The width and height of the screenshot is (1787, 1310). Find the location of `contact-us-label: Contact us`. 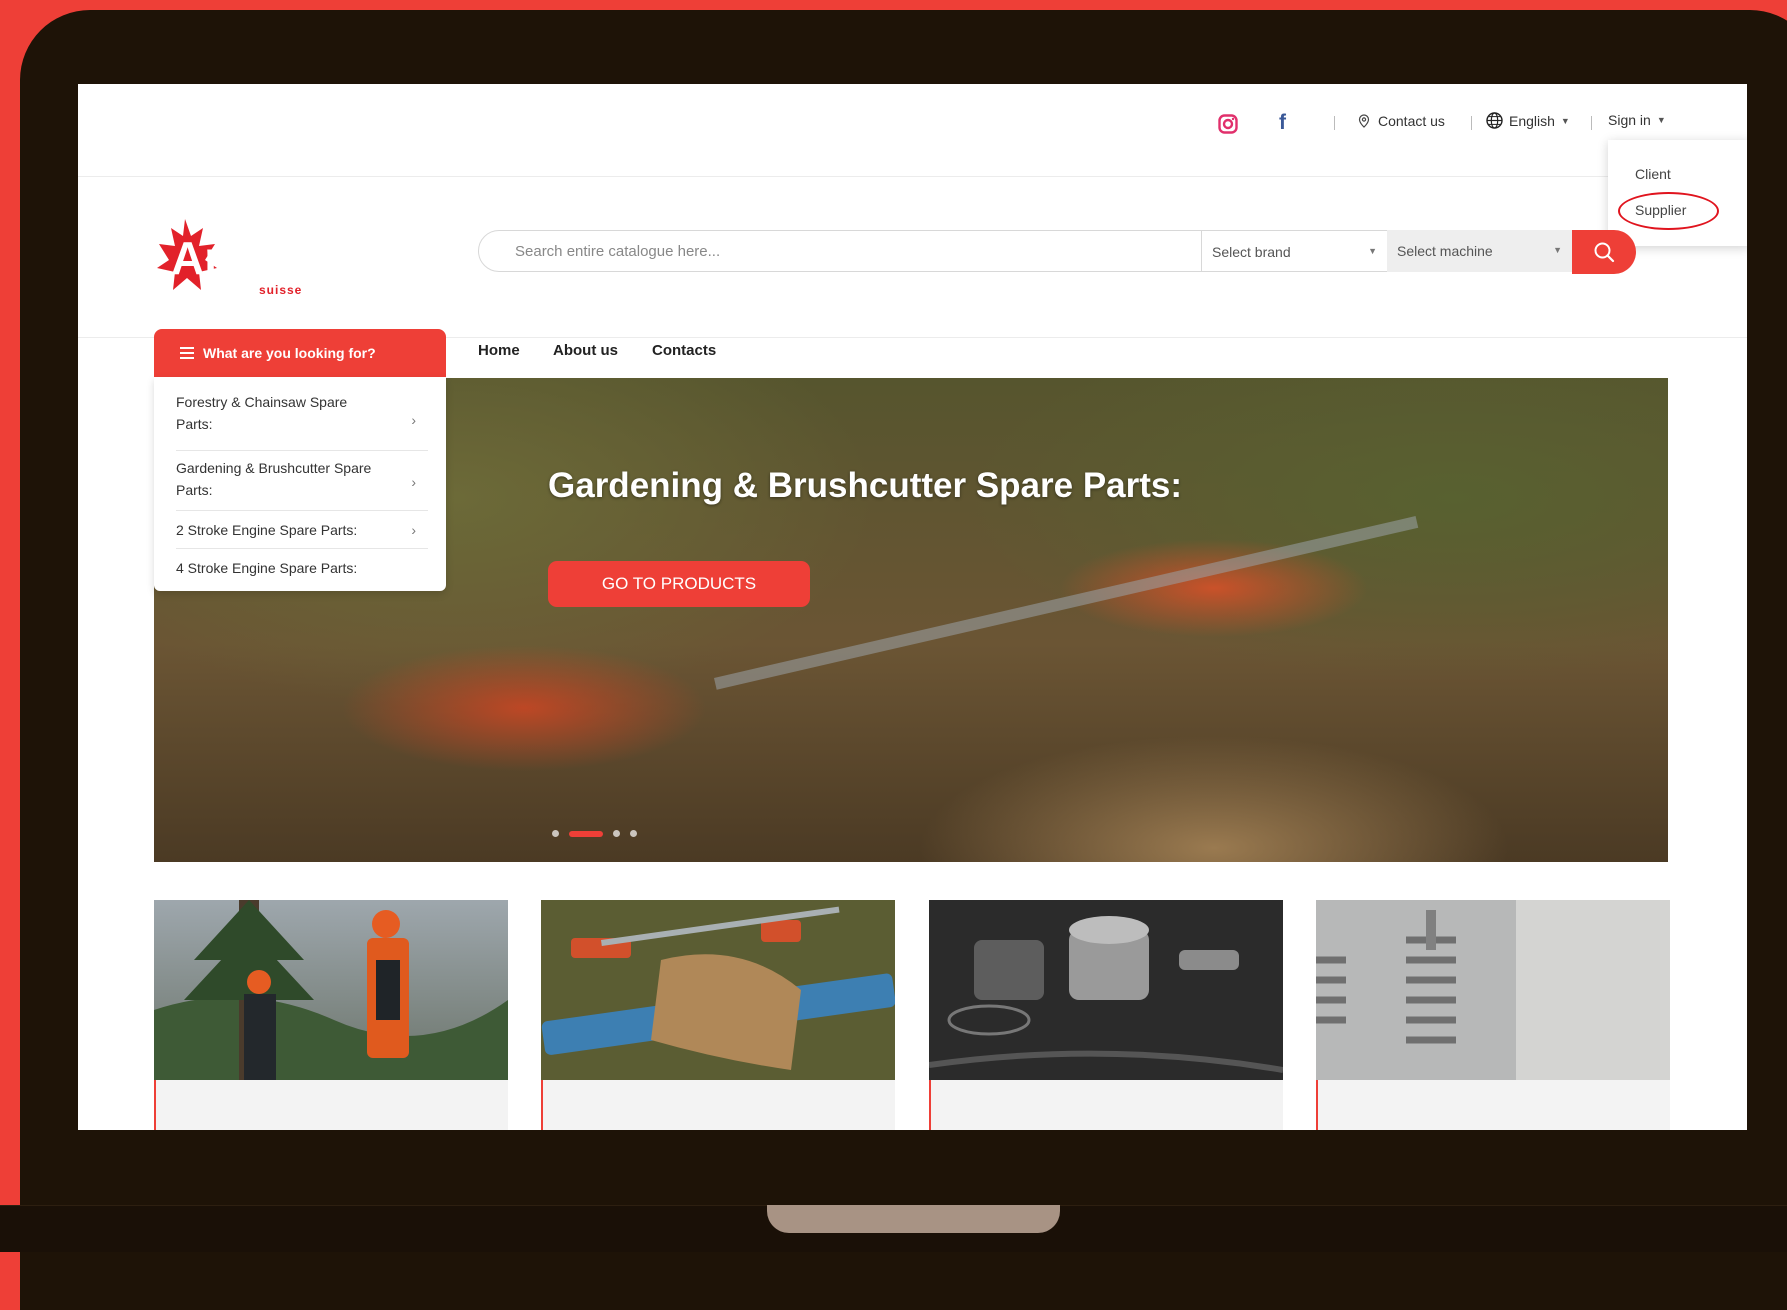

contact-us-label: Contact us is located at coordinates (1411, 121).